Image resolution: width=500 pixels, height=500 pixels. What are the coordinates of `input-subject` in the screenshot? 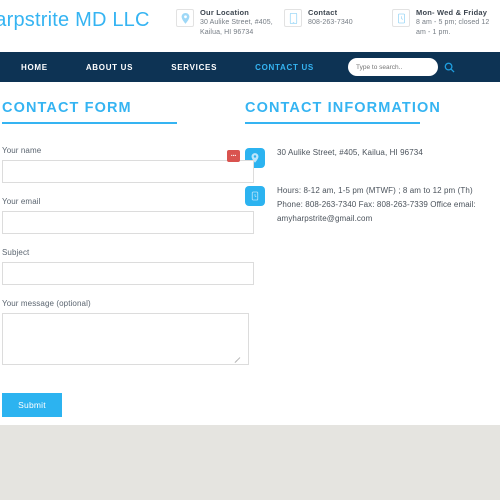 It's located at (128, 273).